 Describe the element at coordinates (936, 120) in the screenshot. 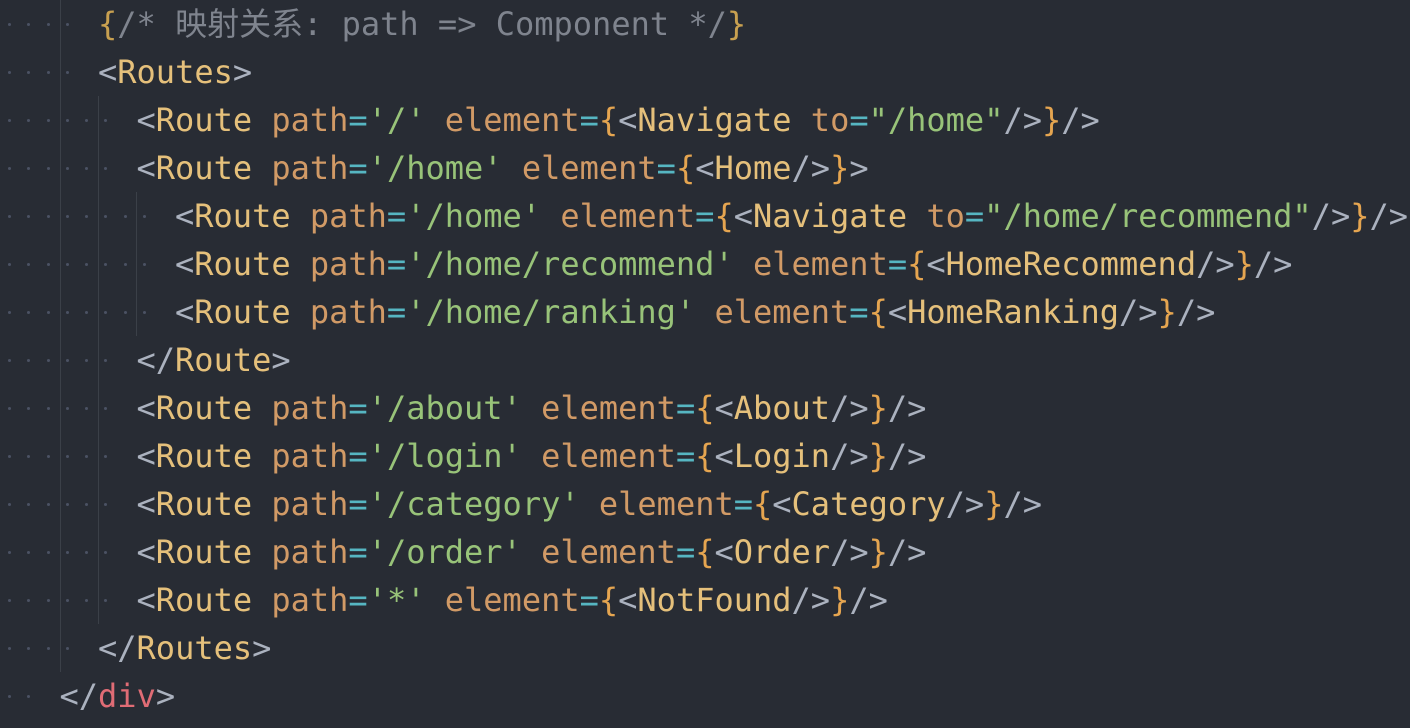

I see `token-str: "/home"` at that location.